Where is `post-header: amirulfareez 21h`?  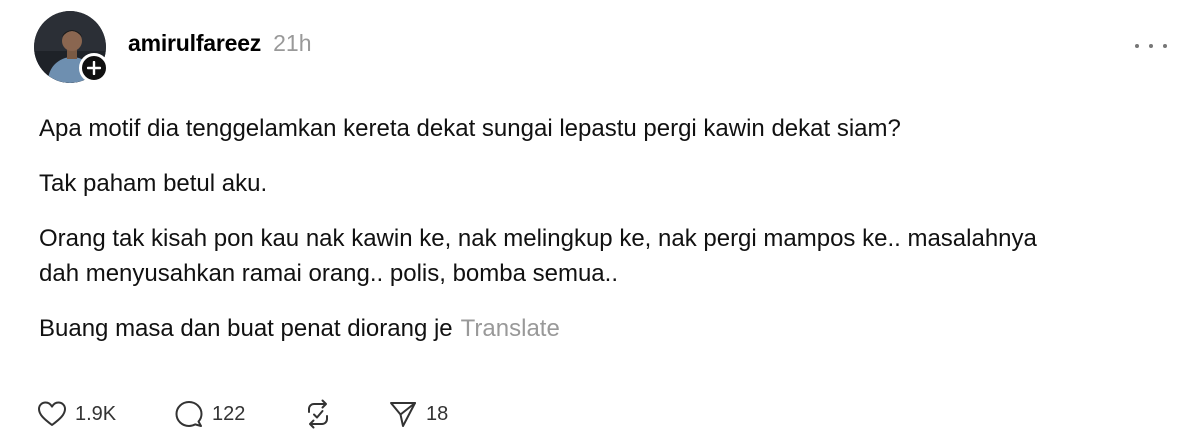
post-header: amirulfareez 21h is located at coordinates (219, 43).